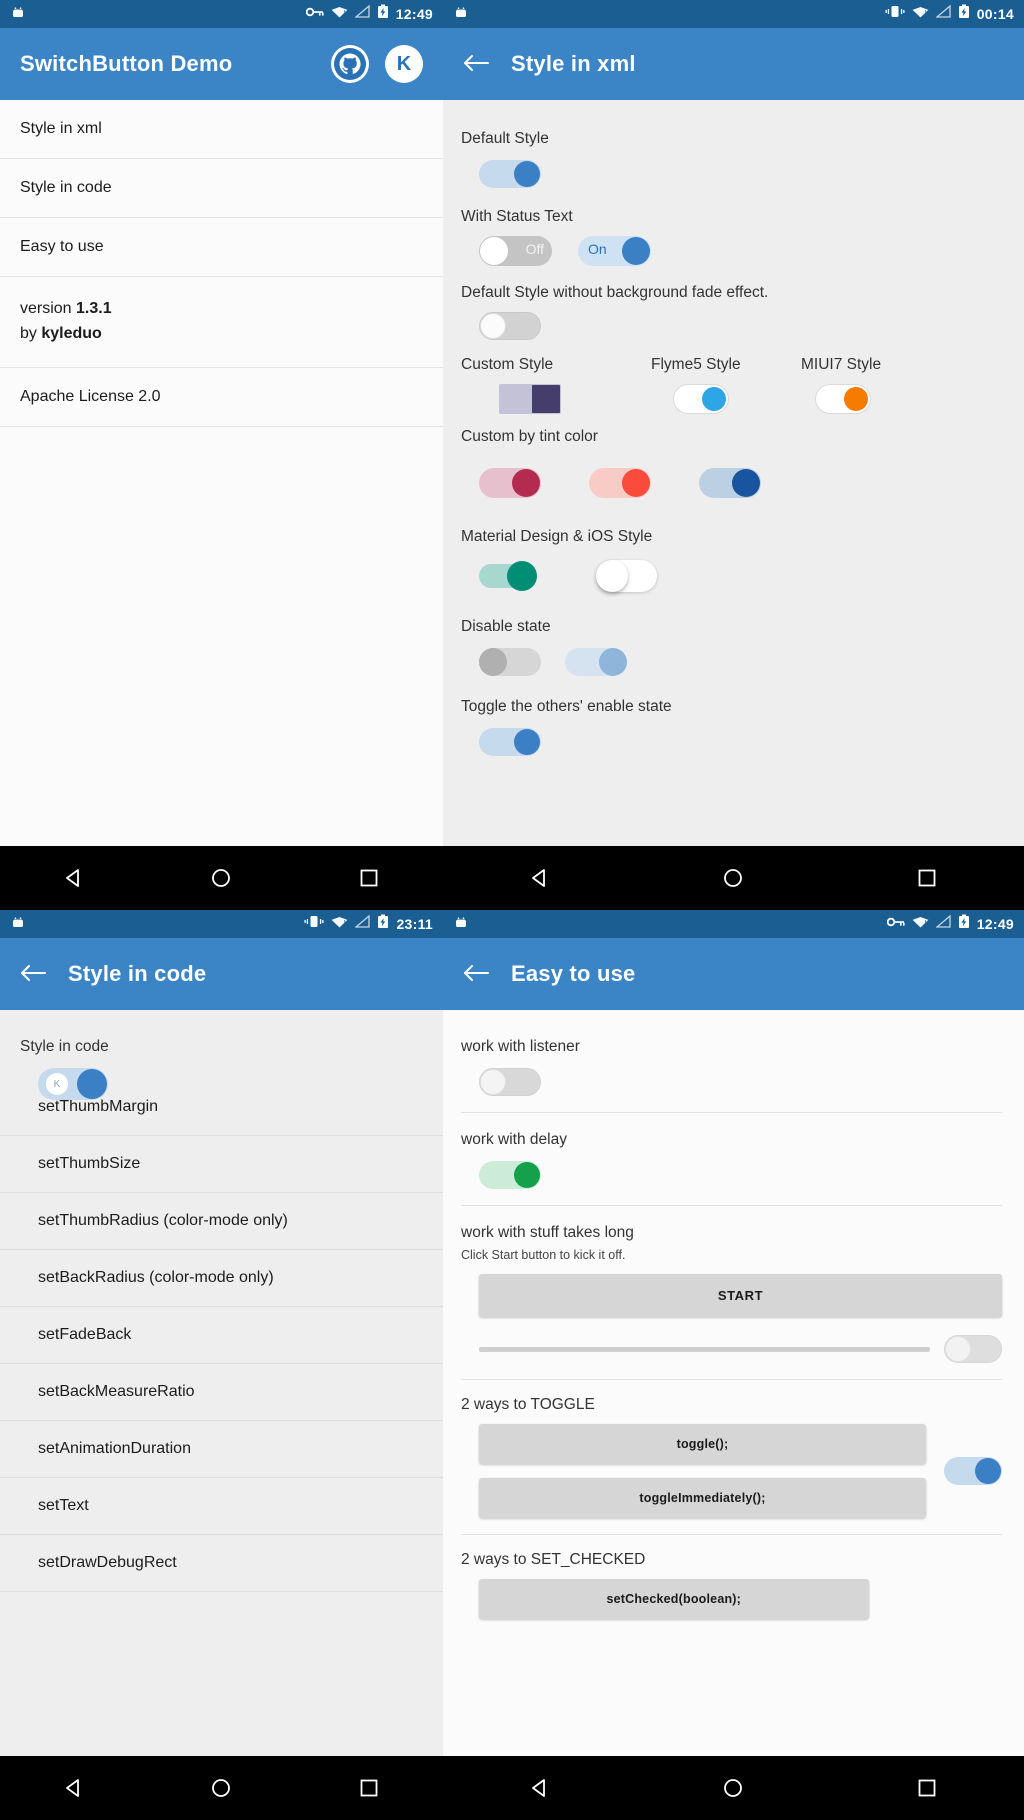  I want to click on label-custom-style: Custom Style, so click(507, 364).